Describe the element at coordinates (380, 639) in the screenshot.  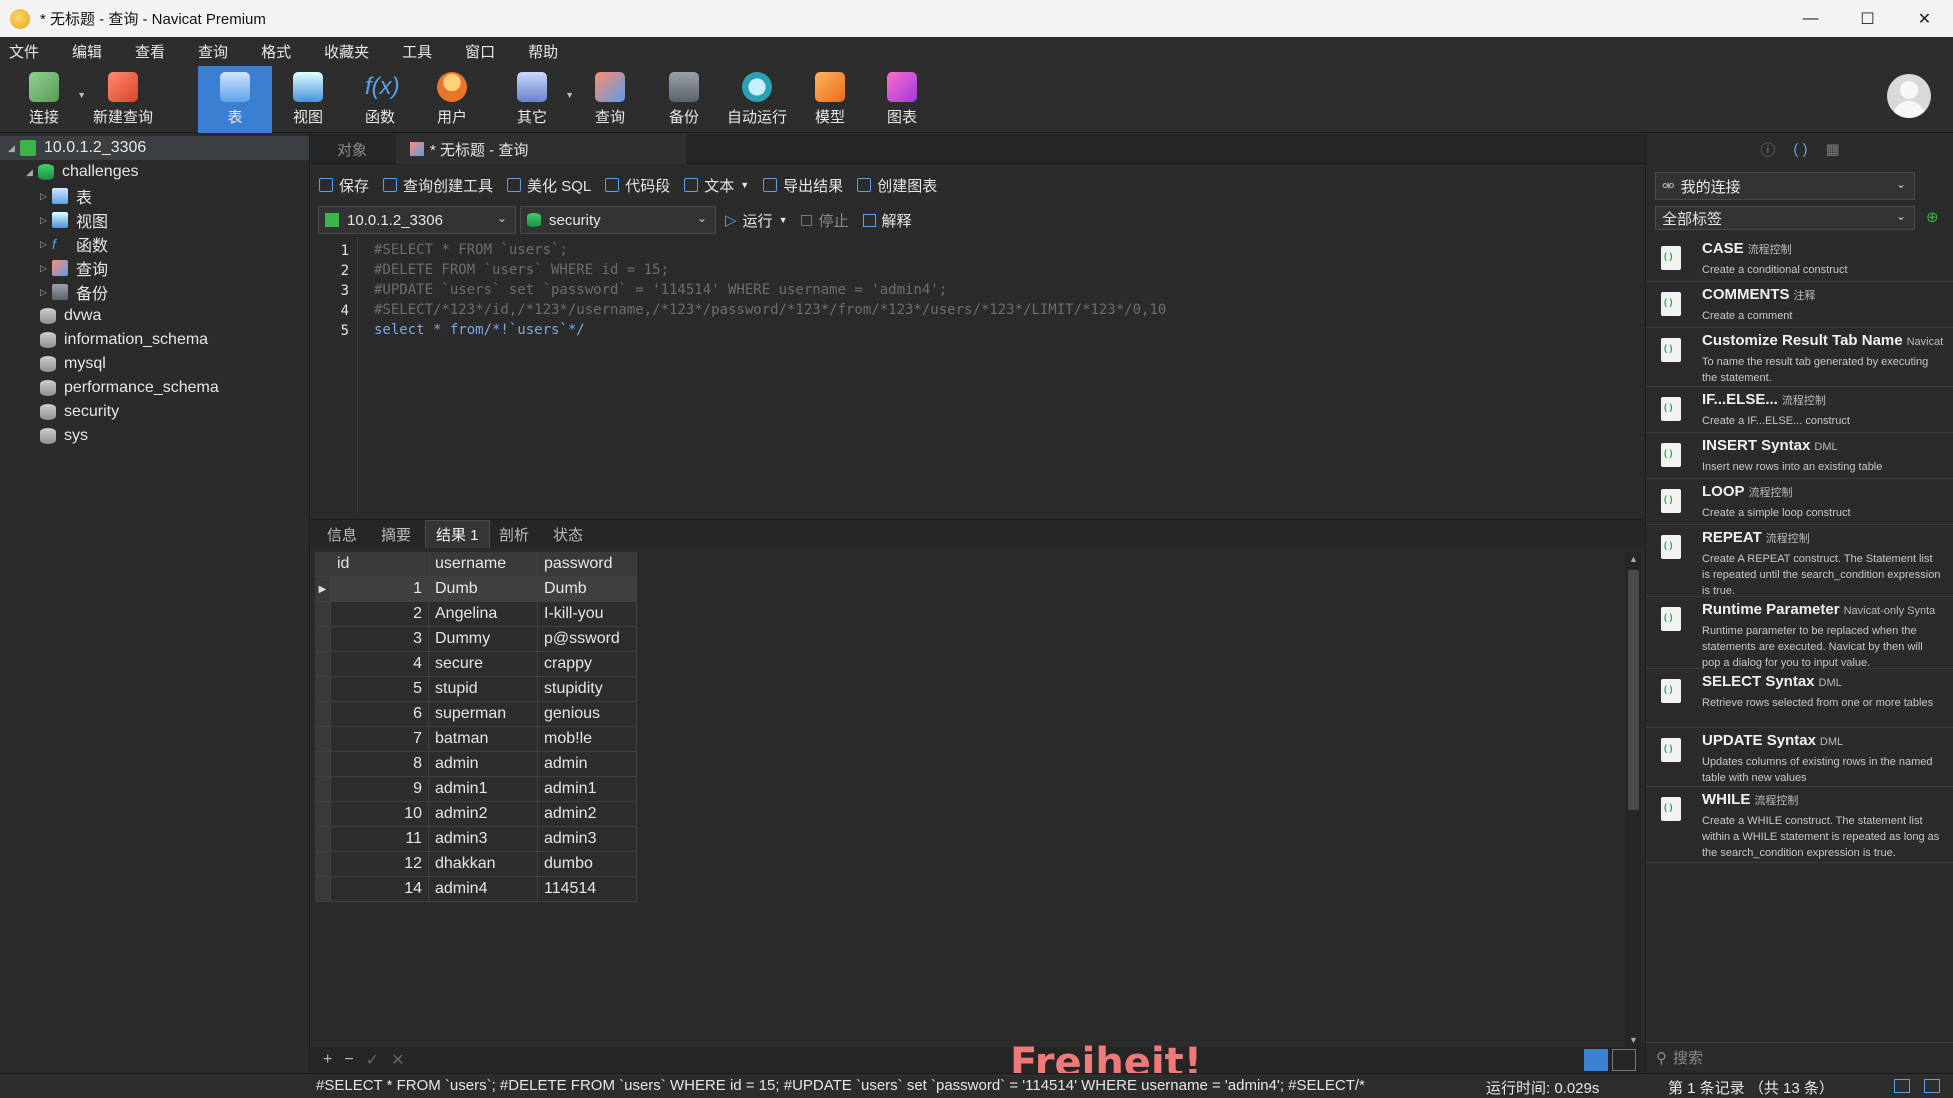
I see `cell-id: 3` at that location.